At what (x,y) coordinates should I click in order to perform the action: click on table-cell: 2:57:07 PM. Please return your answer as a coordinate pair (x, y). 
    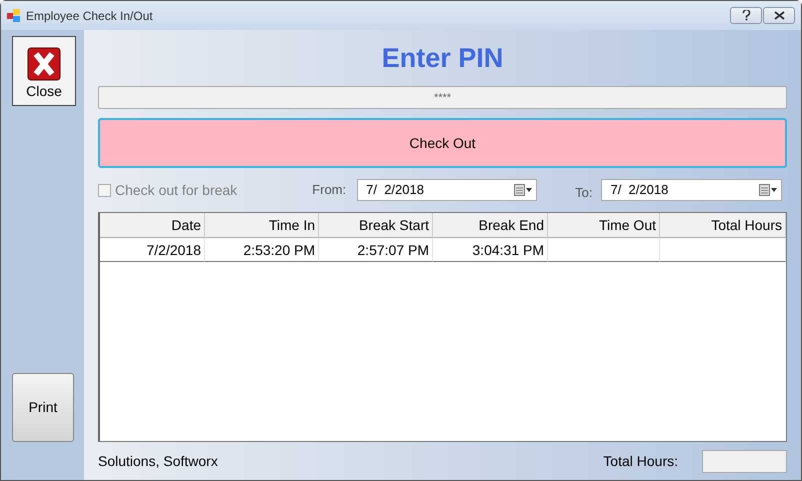
    Looking at the image, I should click on (376, 250).